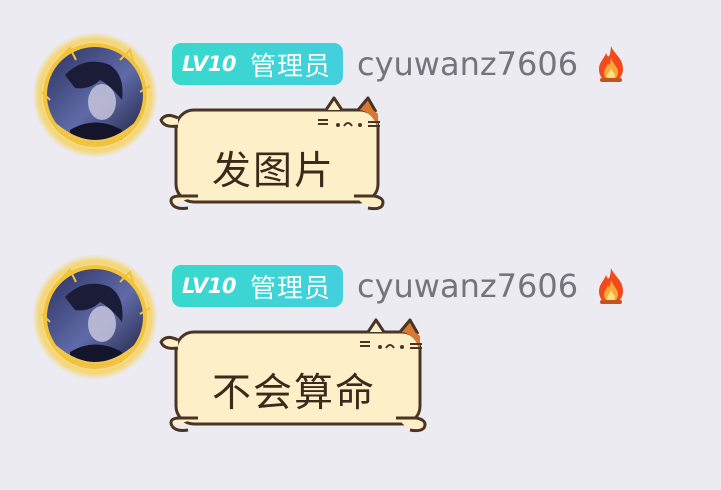 The height and width of the screenshot is (490, 721). I want to click on message-bubble: 不会算命, so click(294, 380).